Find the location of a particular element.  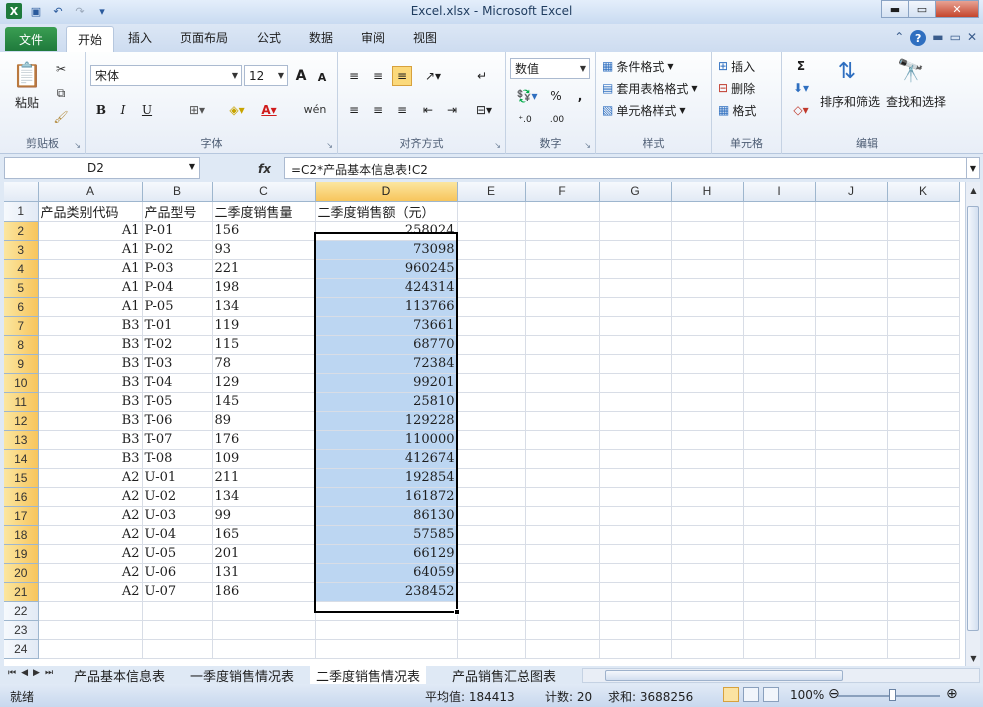

cell-g13 is located at coordinates (635, 440).